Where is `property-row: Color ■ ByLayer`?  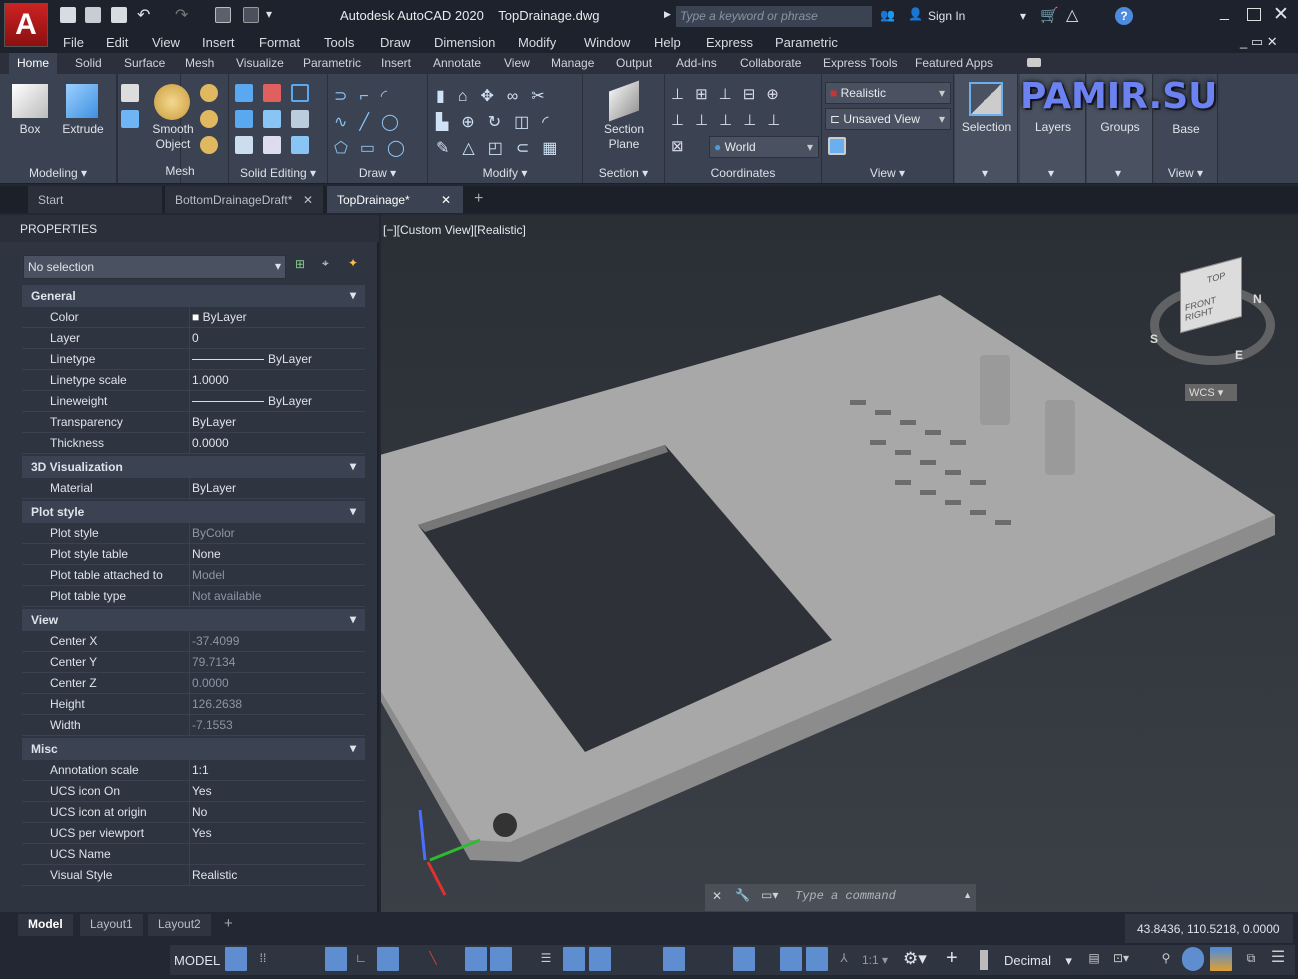
property-row: Color ■ ByLayer is located at coordinates (193, 317).